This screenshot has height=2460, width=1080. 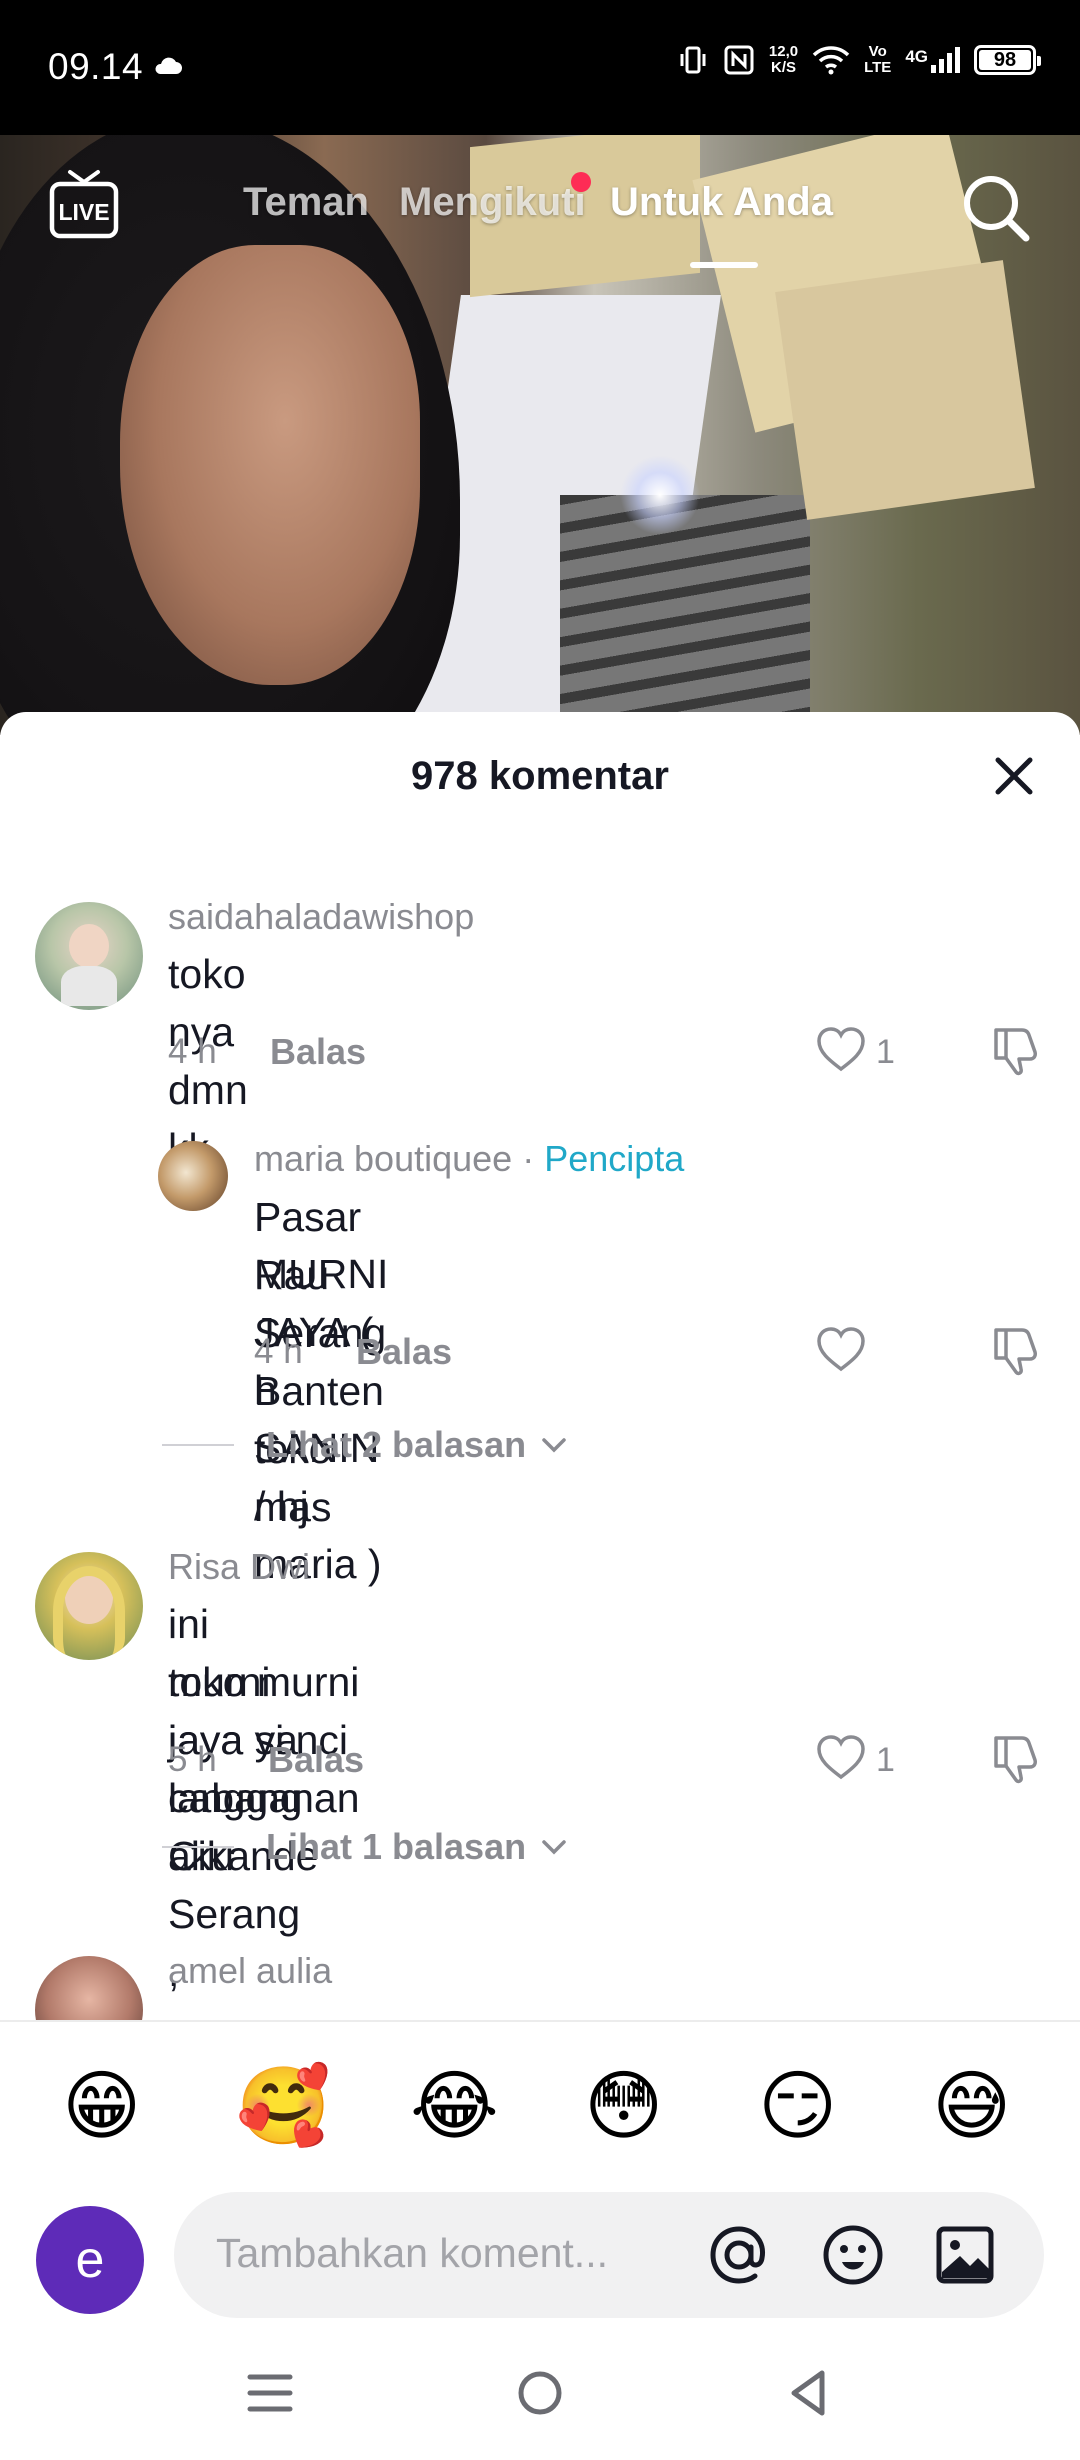 I want to click on comment-username: Risa Dwi, so click(x=239, y=1567).